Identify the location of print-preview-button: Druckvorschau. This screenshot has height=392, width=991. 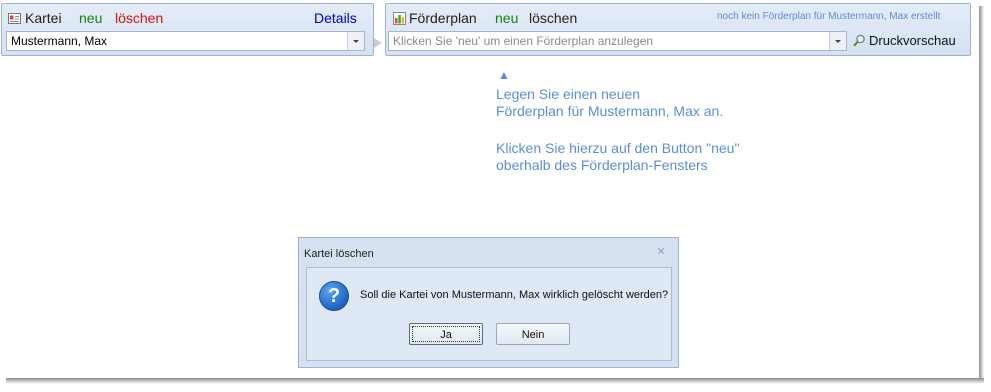
(912, 40).